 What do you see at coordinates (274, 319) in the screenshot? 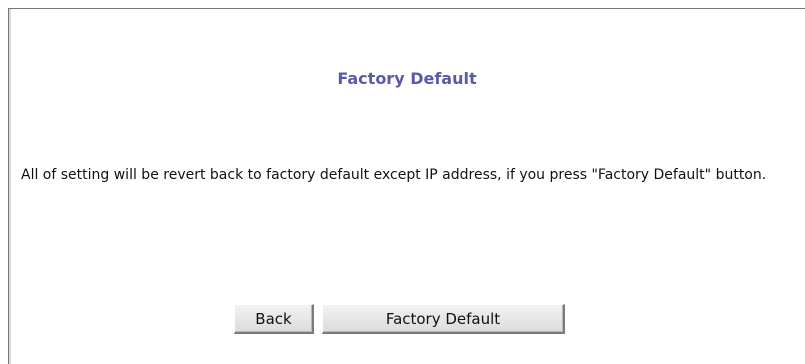
I see `back-button: Back` at bounding box center [274, 319].